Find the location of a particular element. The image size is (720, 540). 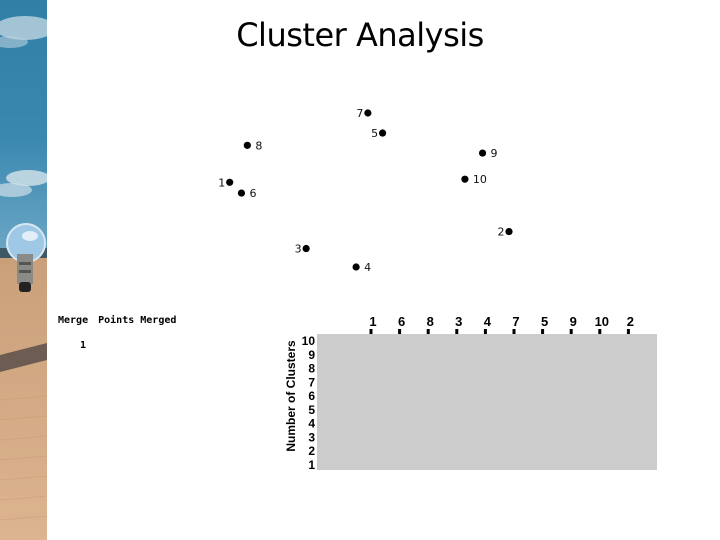

y-tick-label: 5 is located at coordinates (311, 410).